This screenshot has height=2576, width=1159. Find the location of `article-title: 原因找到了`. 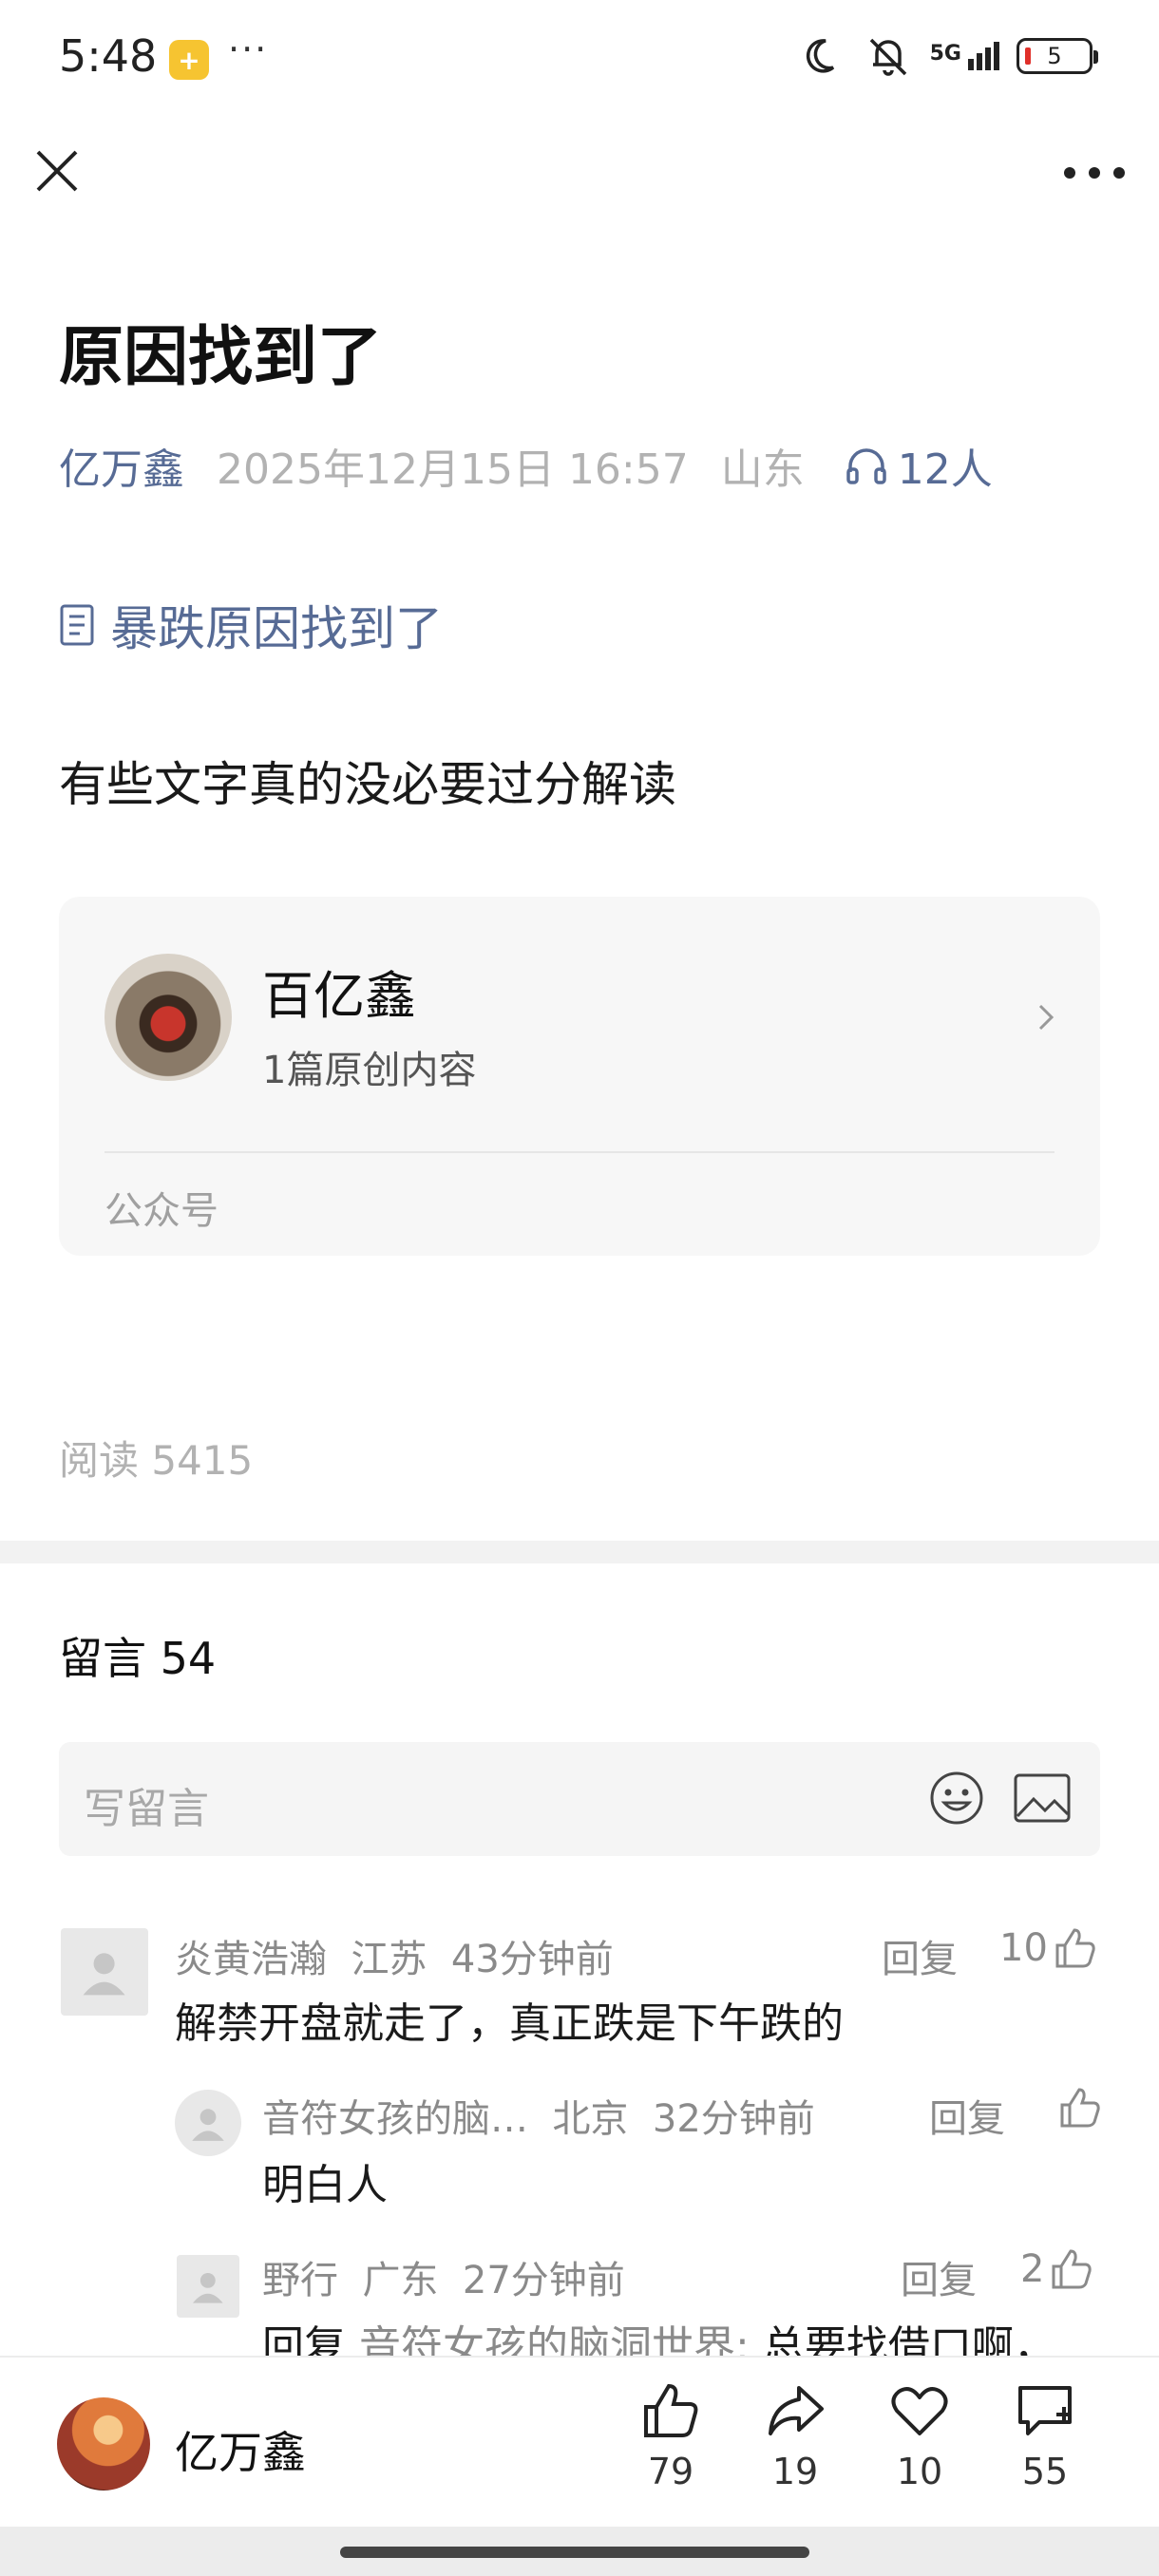

article-title: 原因找到了 is located at coordinates (221, 357).